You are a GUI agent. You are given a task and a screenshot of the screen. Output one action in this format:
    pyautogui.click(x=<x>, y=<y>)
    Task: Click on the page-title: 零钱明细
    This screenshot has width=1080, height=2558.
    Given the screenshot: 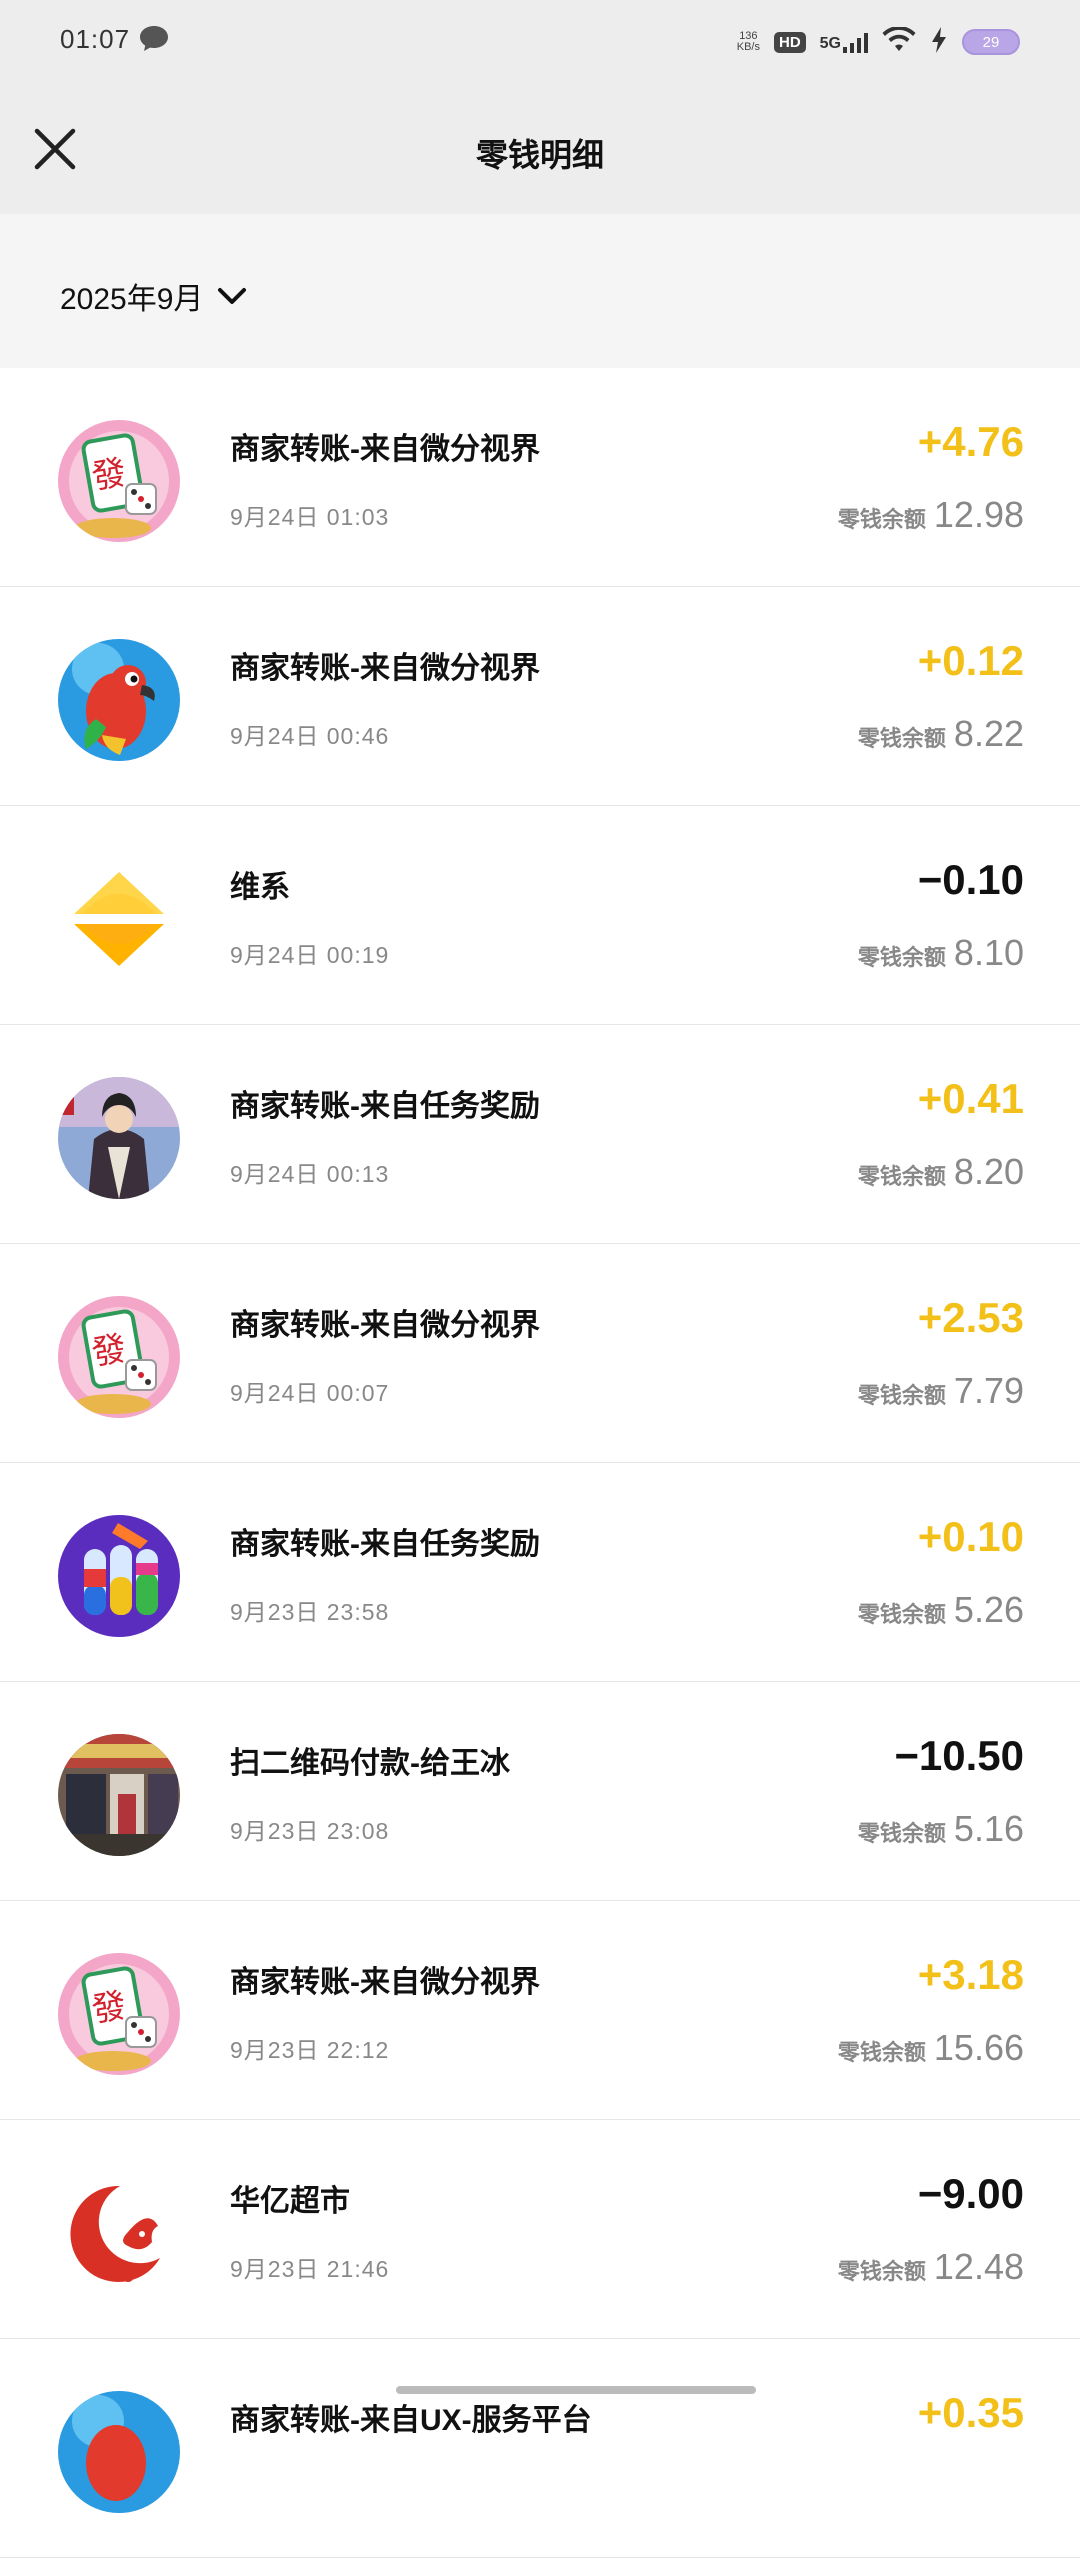 What is the action you would take?
    pyautogui.click(x=539, y=155)
    